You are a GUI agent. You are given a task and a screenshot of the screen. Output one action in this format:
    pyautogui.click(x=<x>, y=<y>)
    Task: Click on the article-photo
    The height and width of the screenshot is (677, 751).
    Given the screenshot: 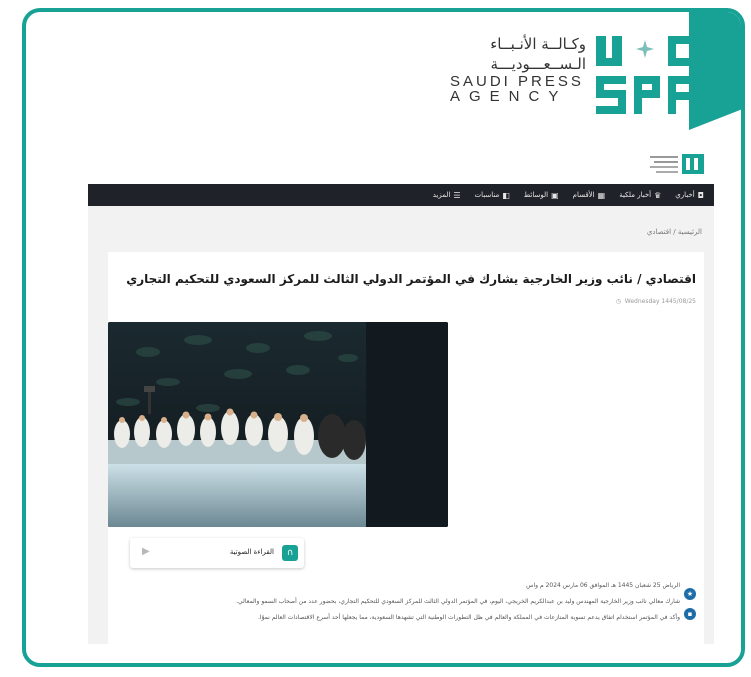 What is the action you would take?
    pyautogui.click(x=278, y=424)
    